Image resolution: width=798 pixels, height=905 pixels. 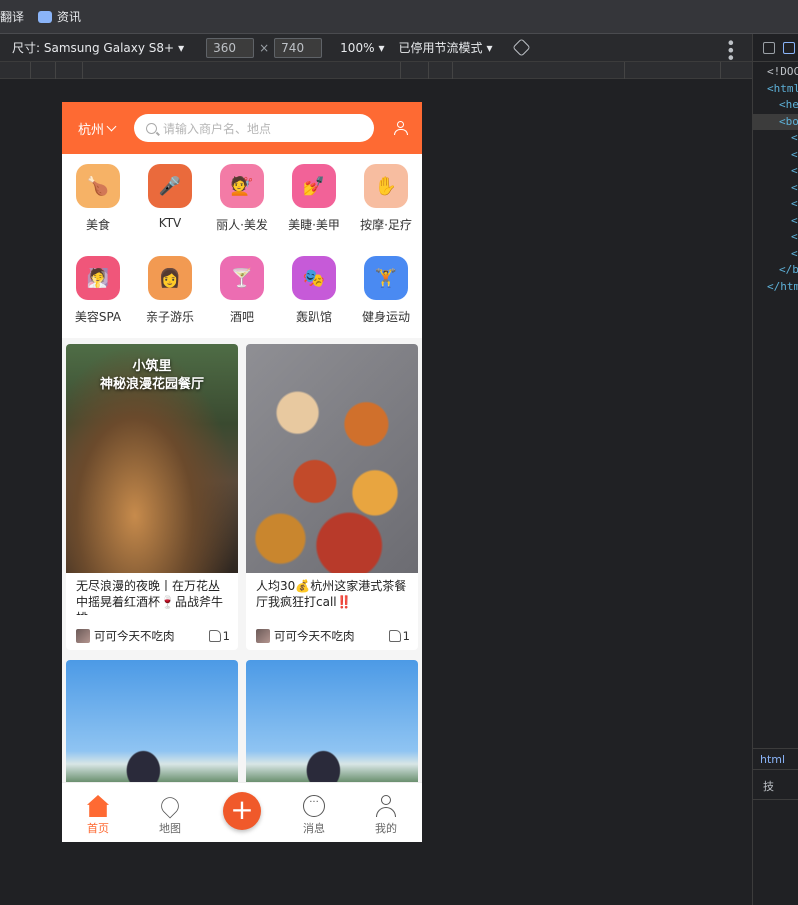 I want to click on search-box: 请输入商户名、地点, so click(x=254, y=128).